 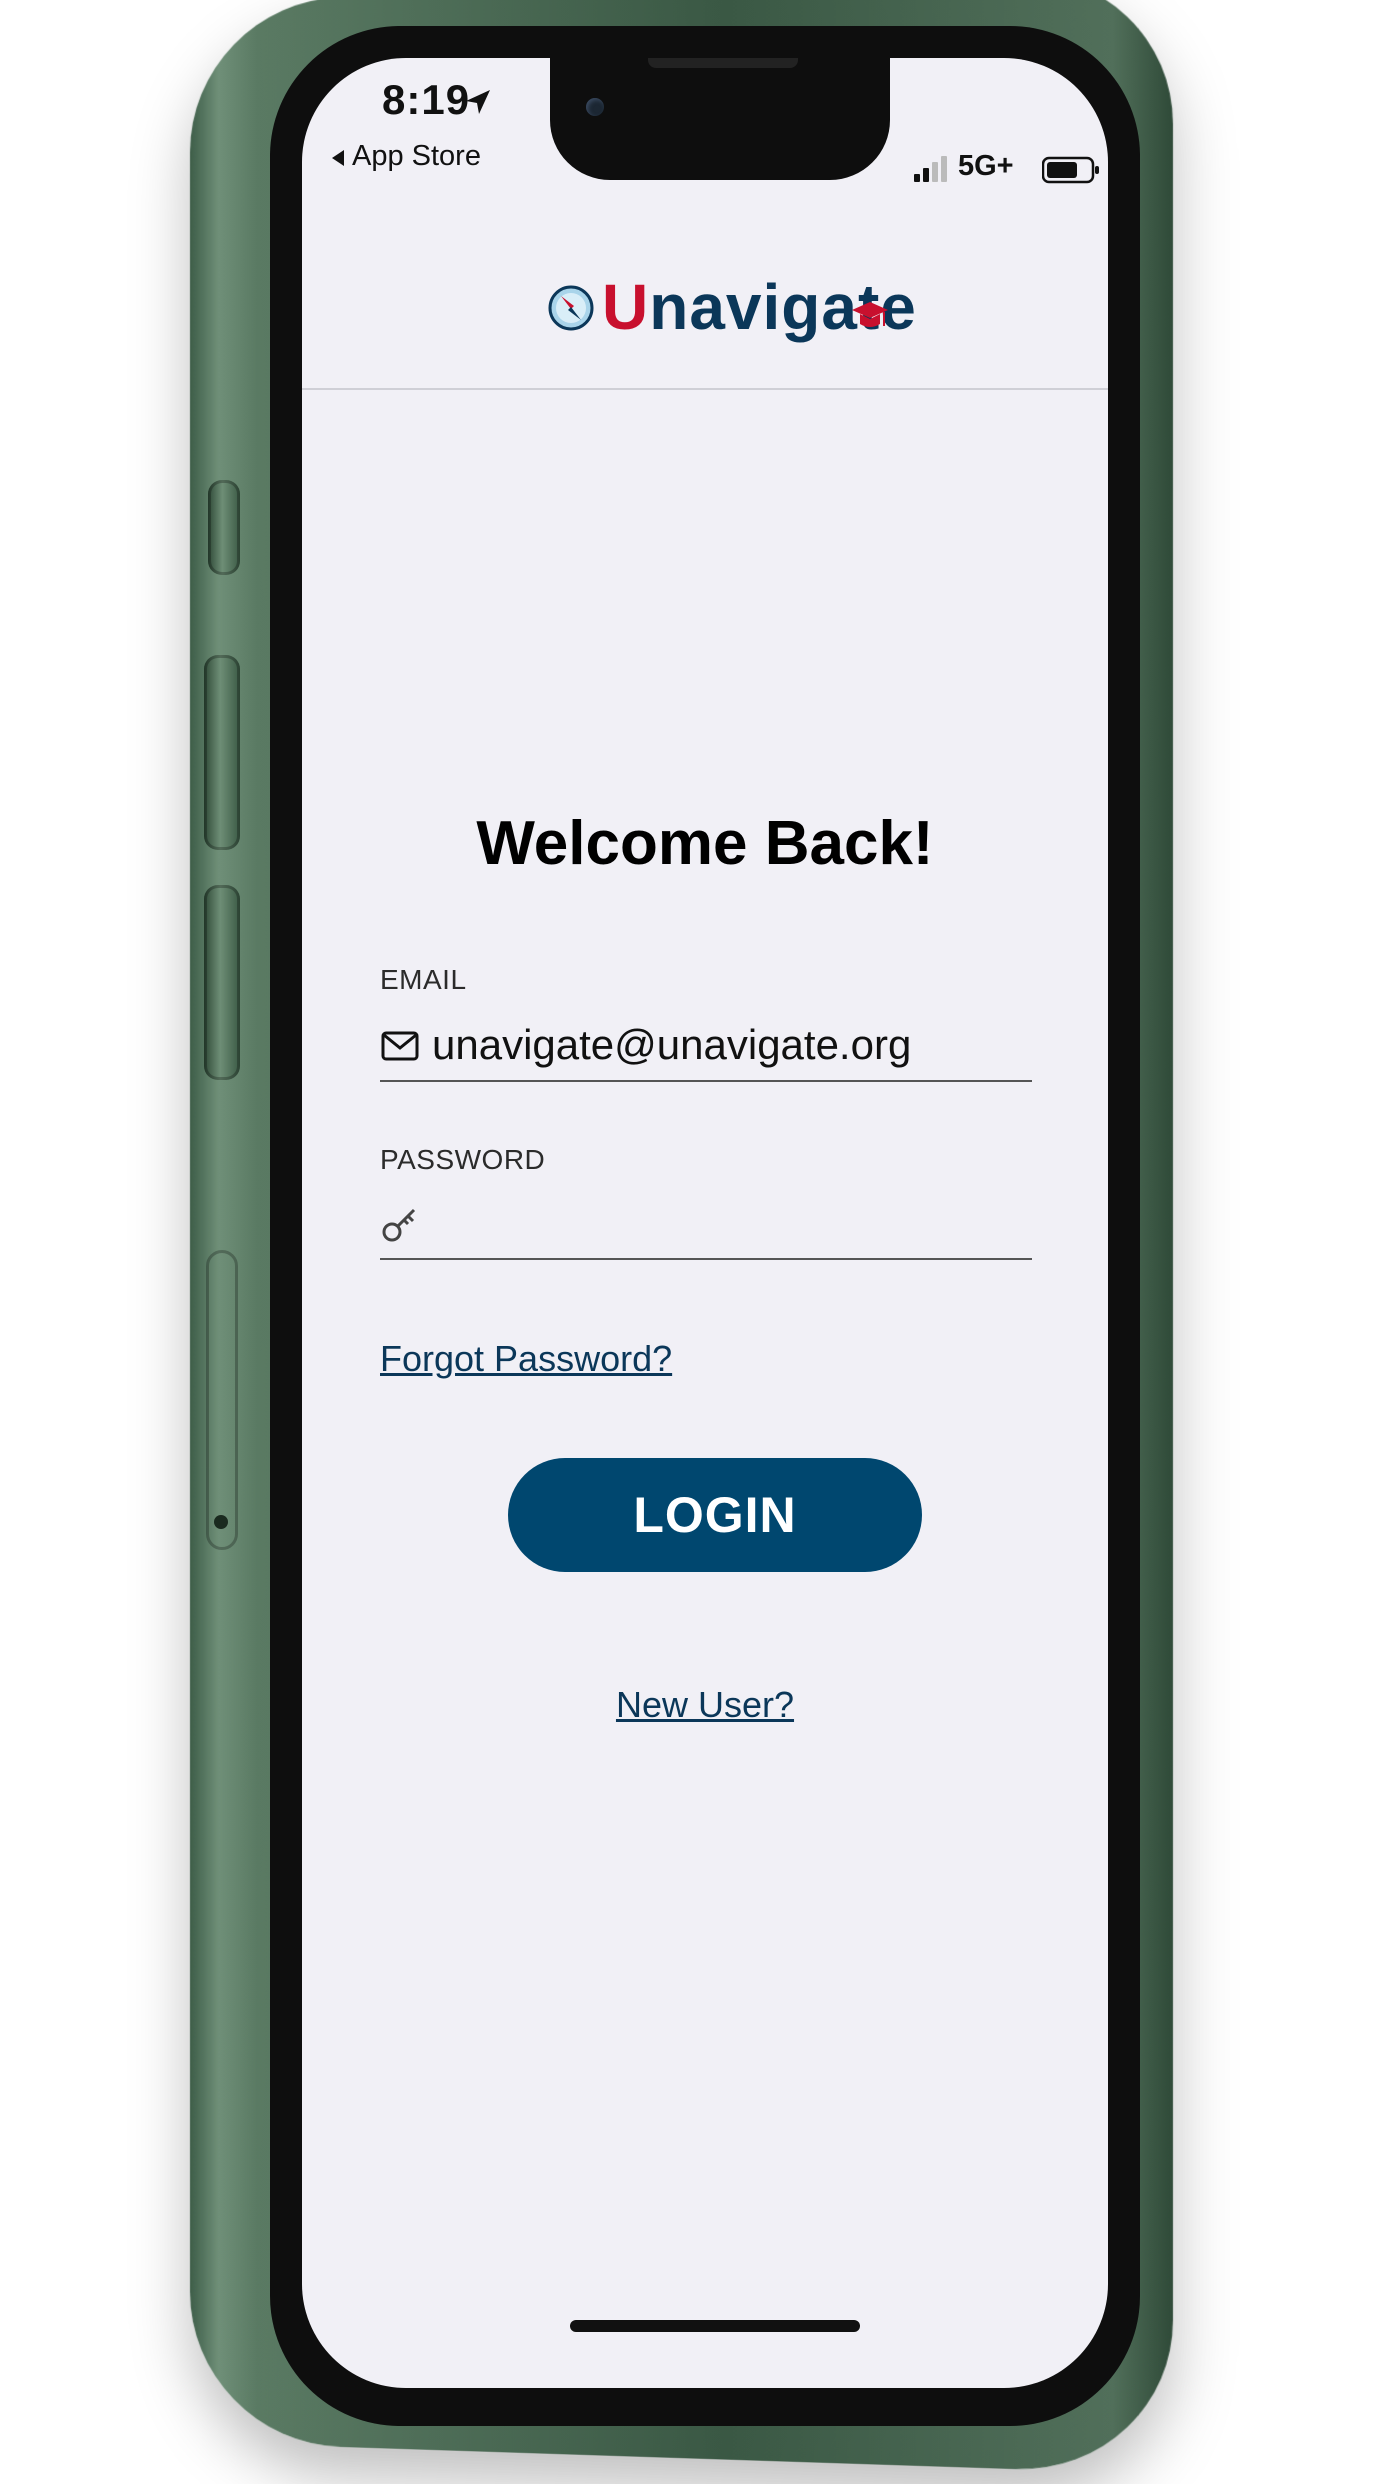 I want to click on cellular-signal-icon, so click(x=930, y=169).